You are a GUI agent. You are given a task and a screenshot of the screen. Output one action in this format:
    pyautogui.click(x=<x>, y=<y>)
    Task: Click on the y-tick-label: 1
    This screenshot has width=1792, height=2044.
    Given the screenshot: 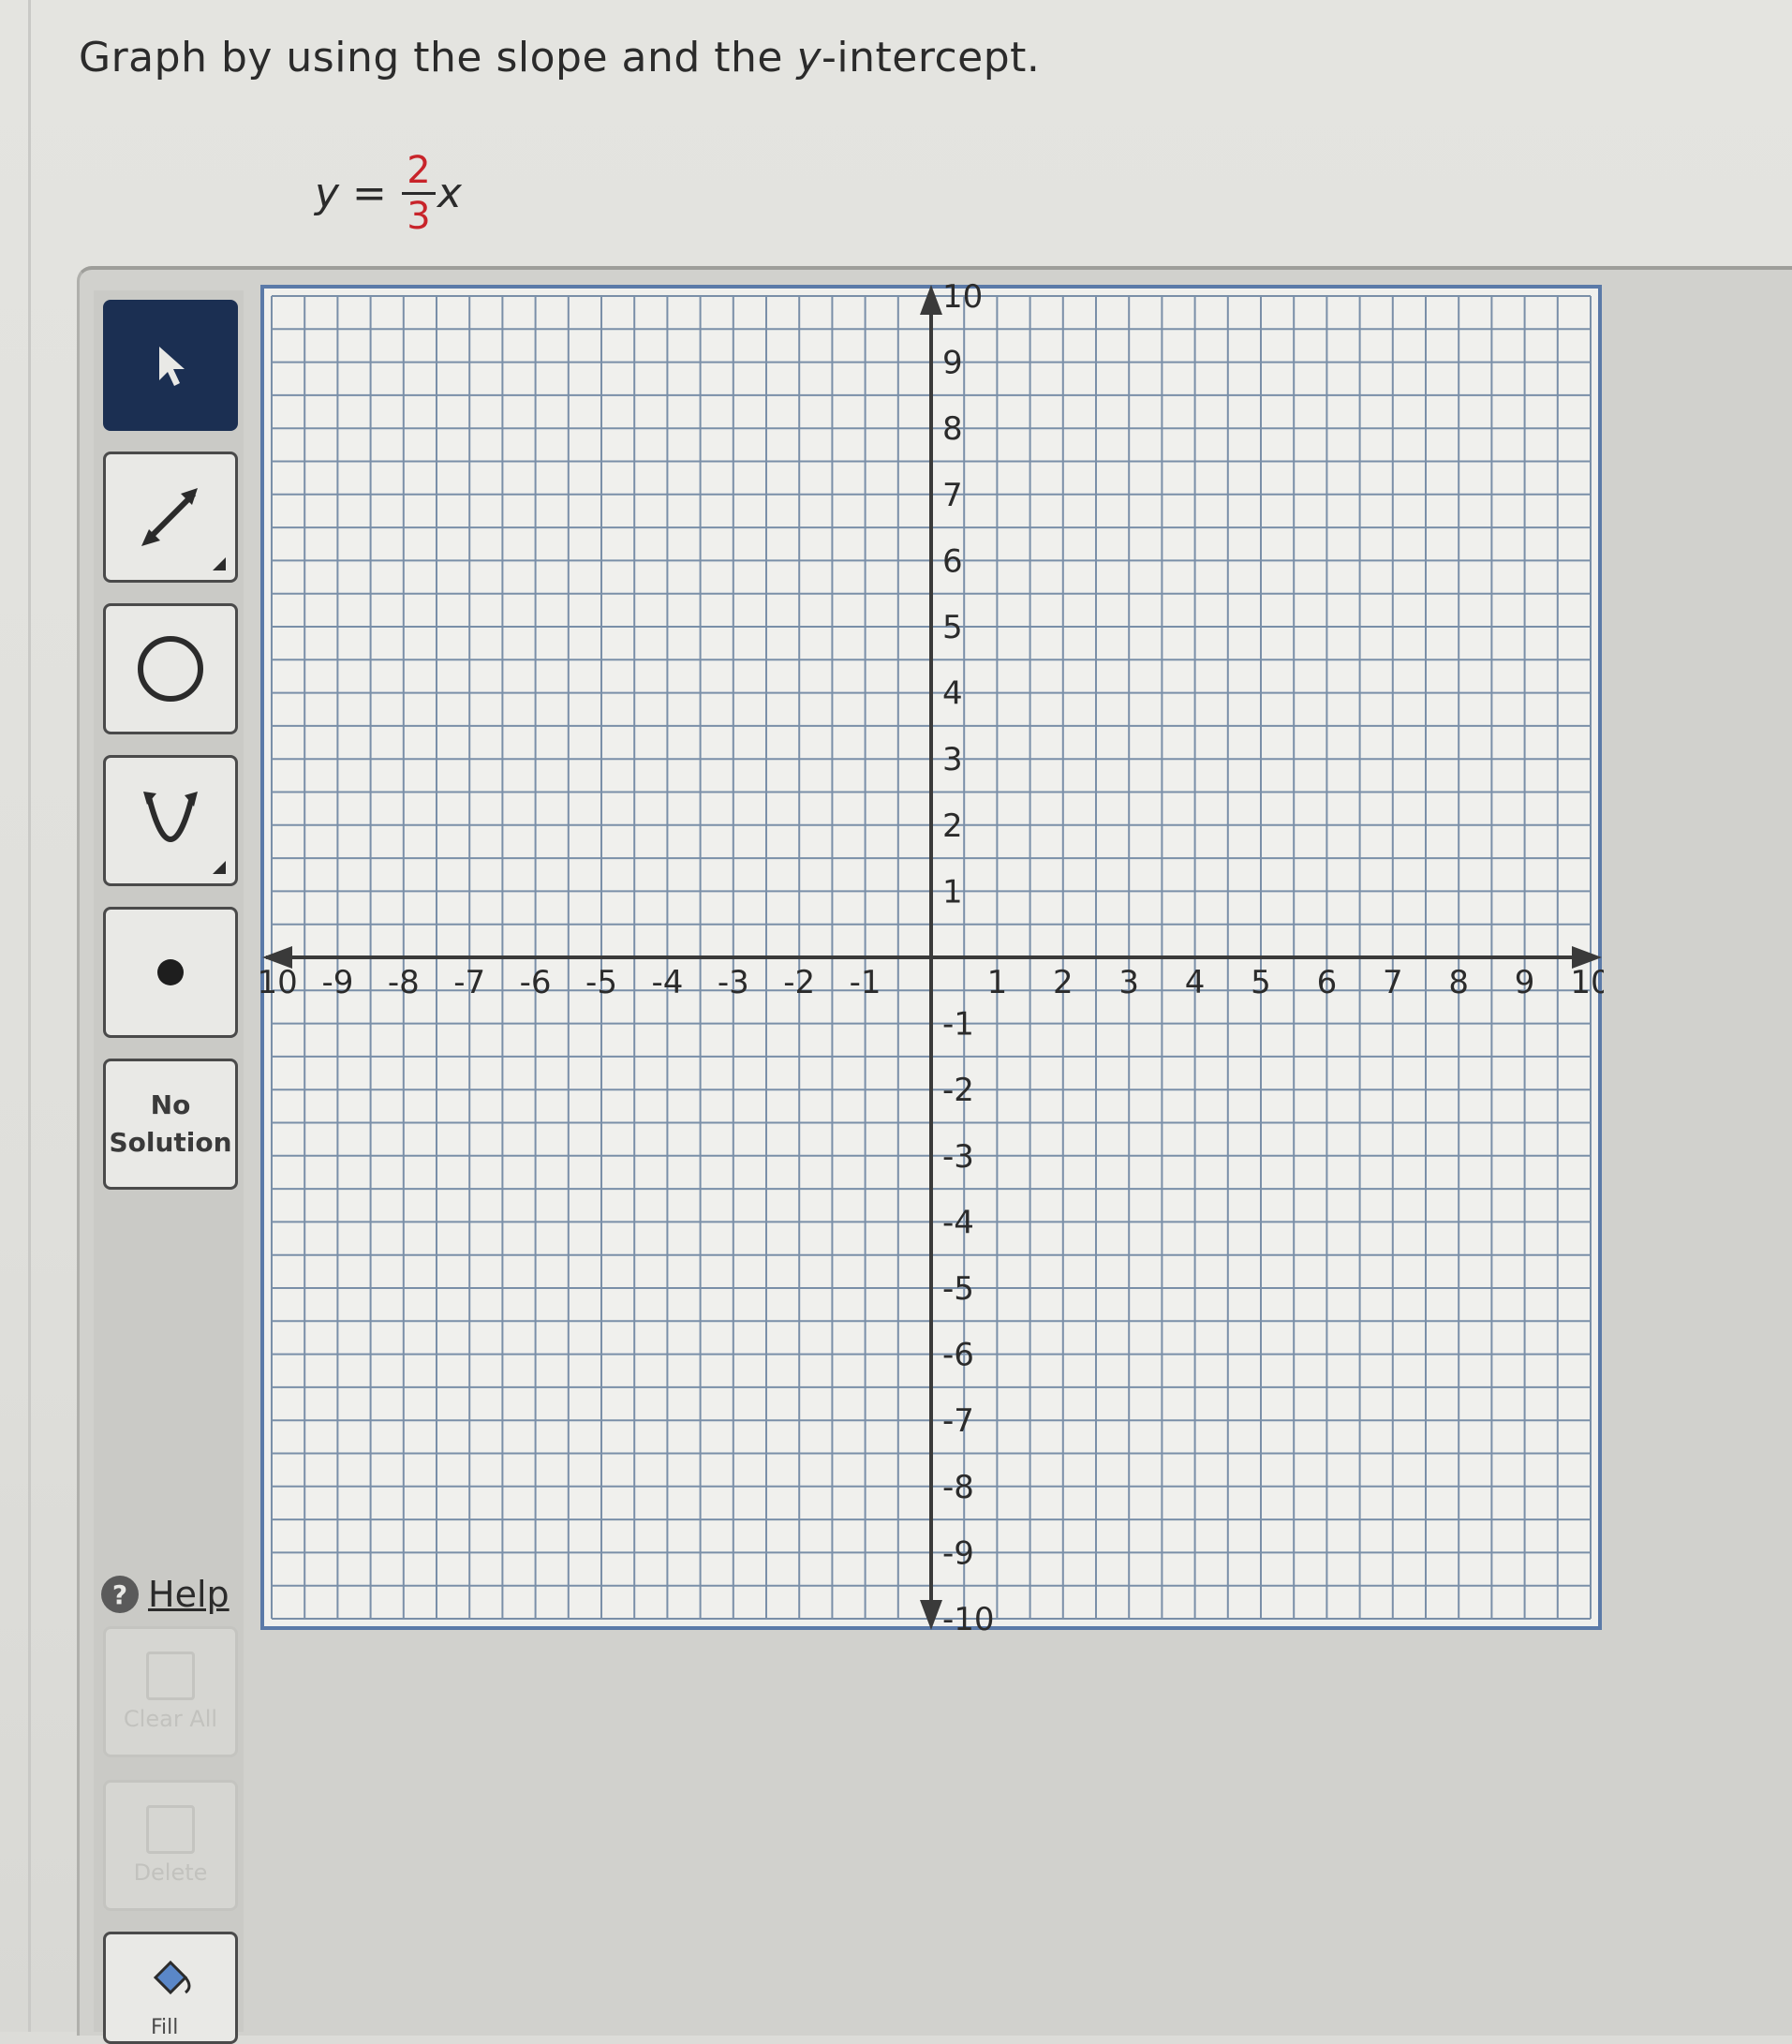 What is the action you would take?
    pyautogui.click(x=952, y=892)
    